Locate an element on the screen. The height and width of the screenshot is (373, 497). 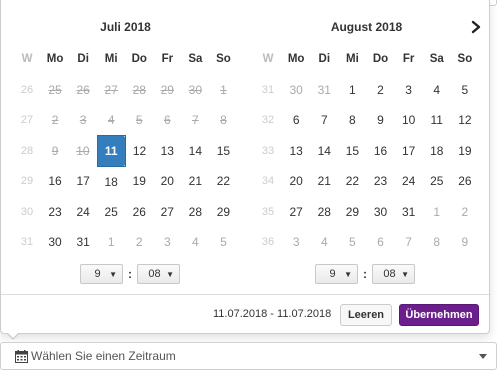
minute-select-end: 08 ▼ is located at coordinates (393, 274).